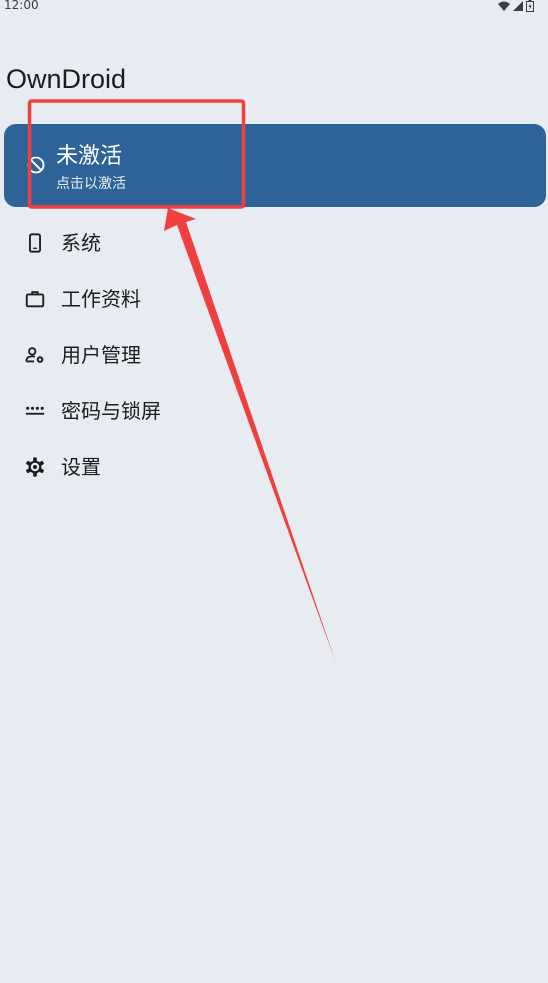  Describe the element at coordinates (35, 467) in the screenshot. I see `settings-icon` at that location.